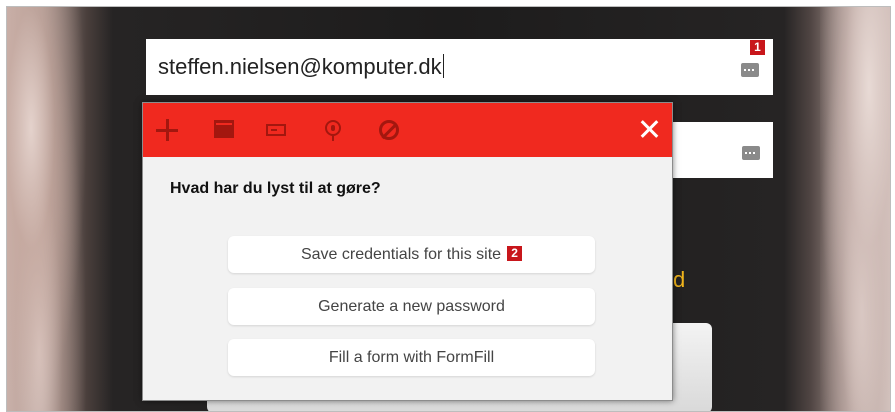  What do you see at coordinates (757, 47) in the screenshot?
I see `step-badge-1: 1` at bounding box center [757, 47].